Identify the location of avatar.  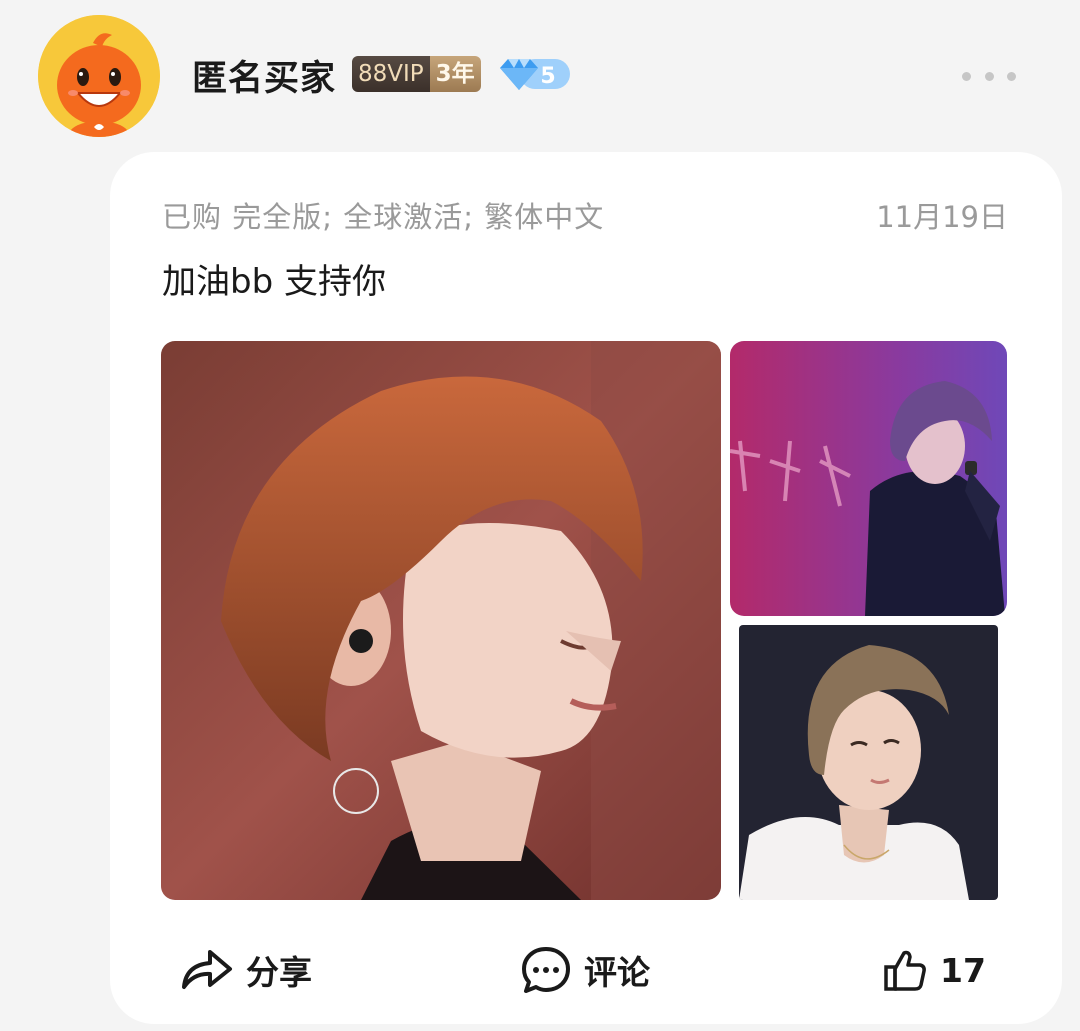
(99, 76).